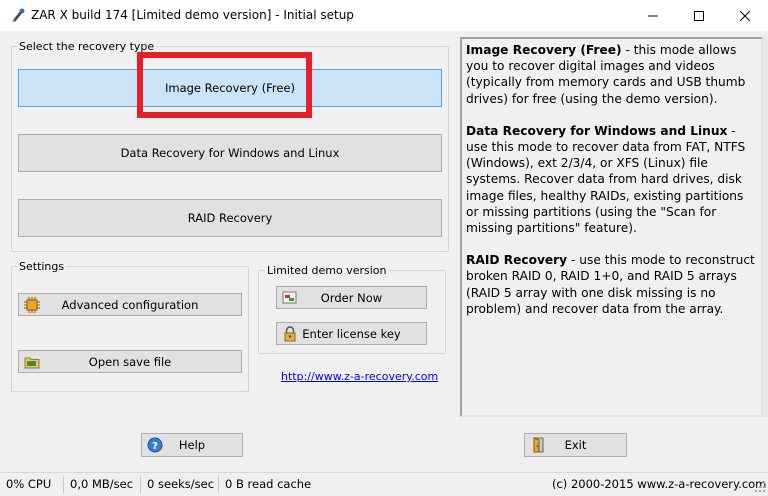 This screenshot has height=496, width=768. I want to click on recovery-type-label: Select the recovery type, so click(87, 46).